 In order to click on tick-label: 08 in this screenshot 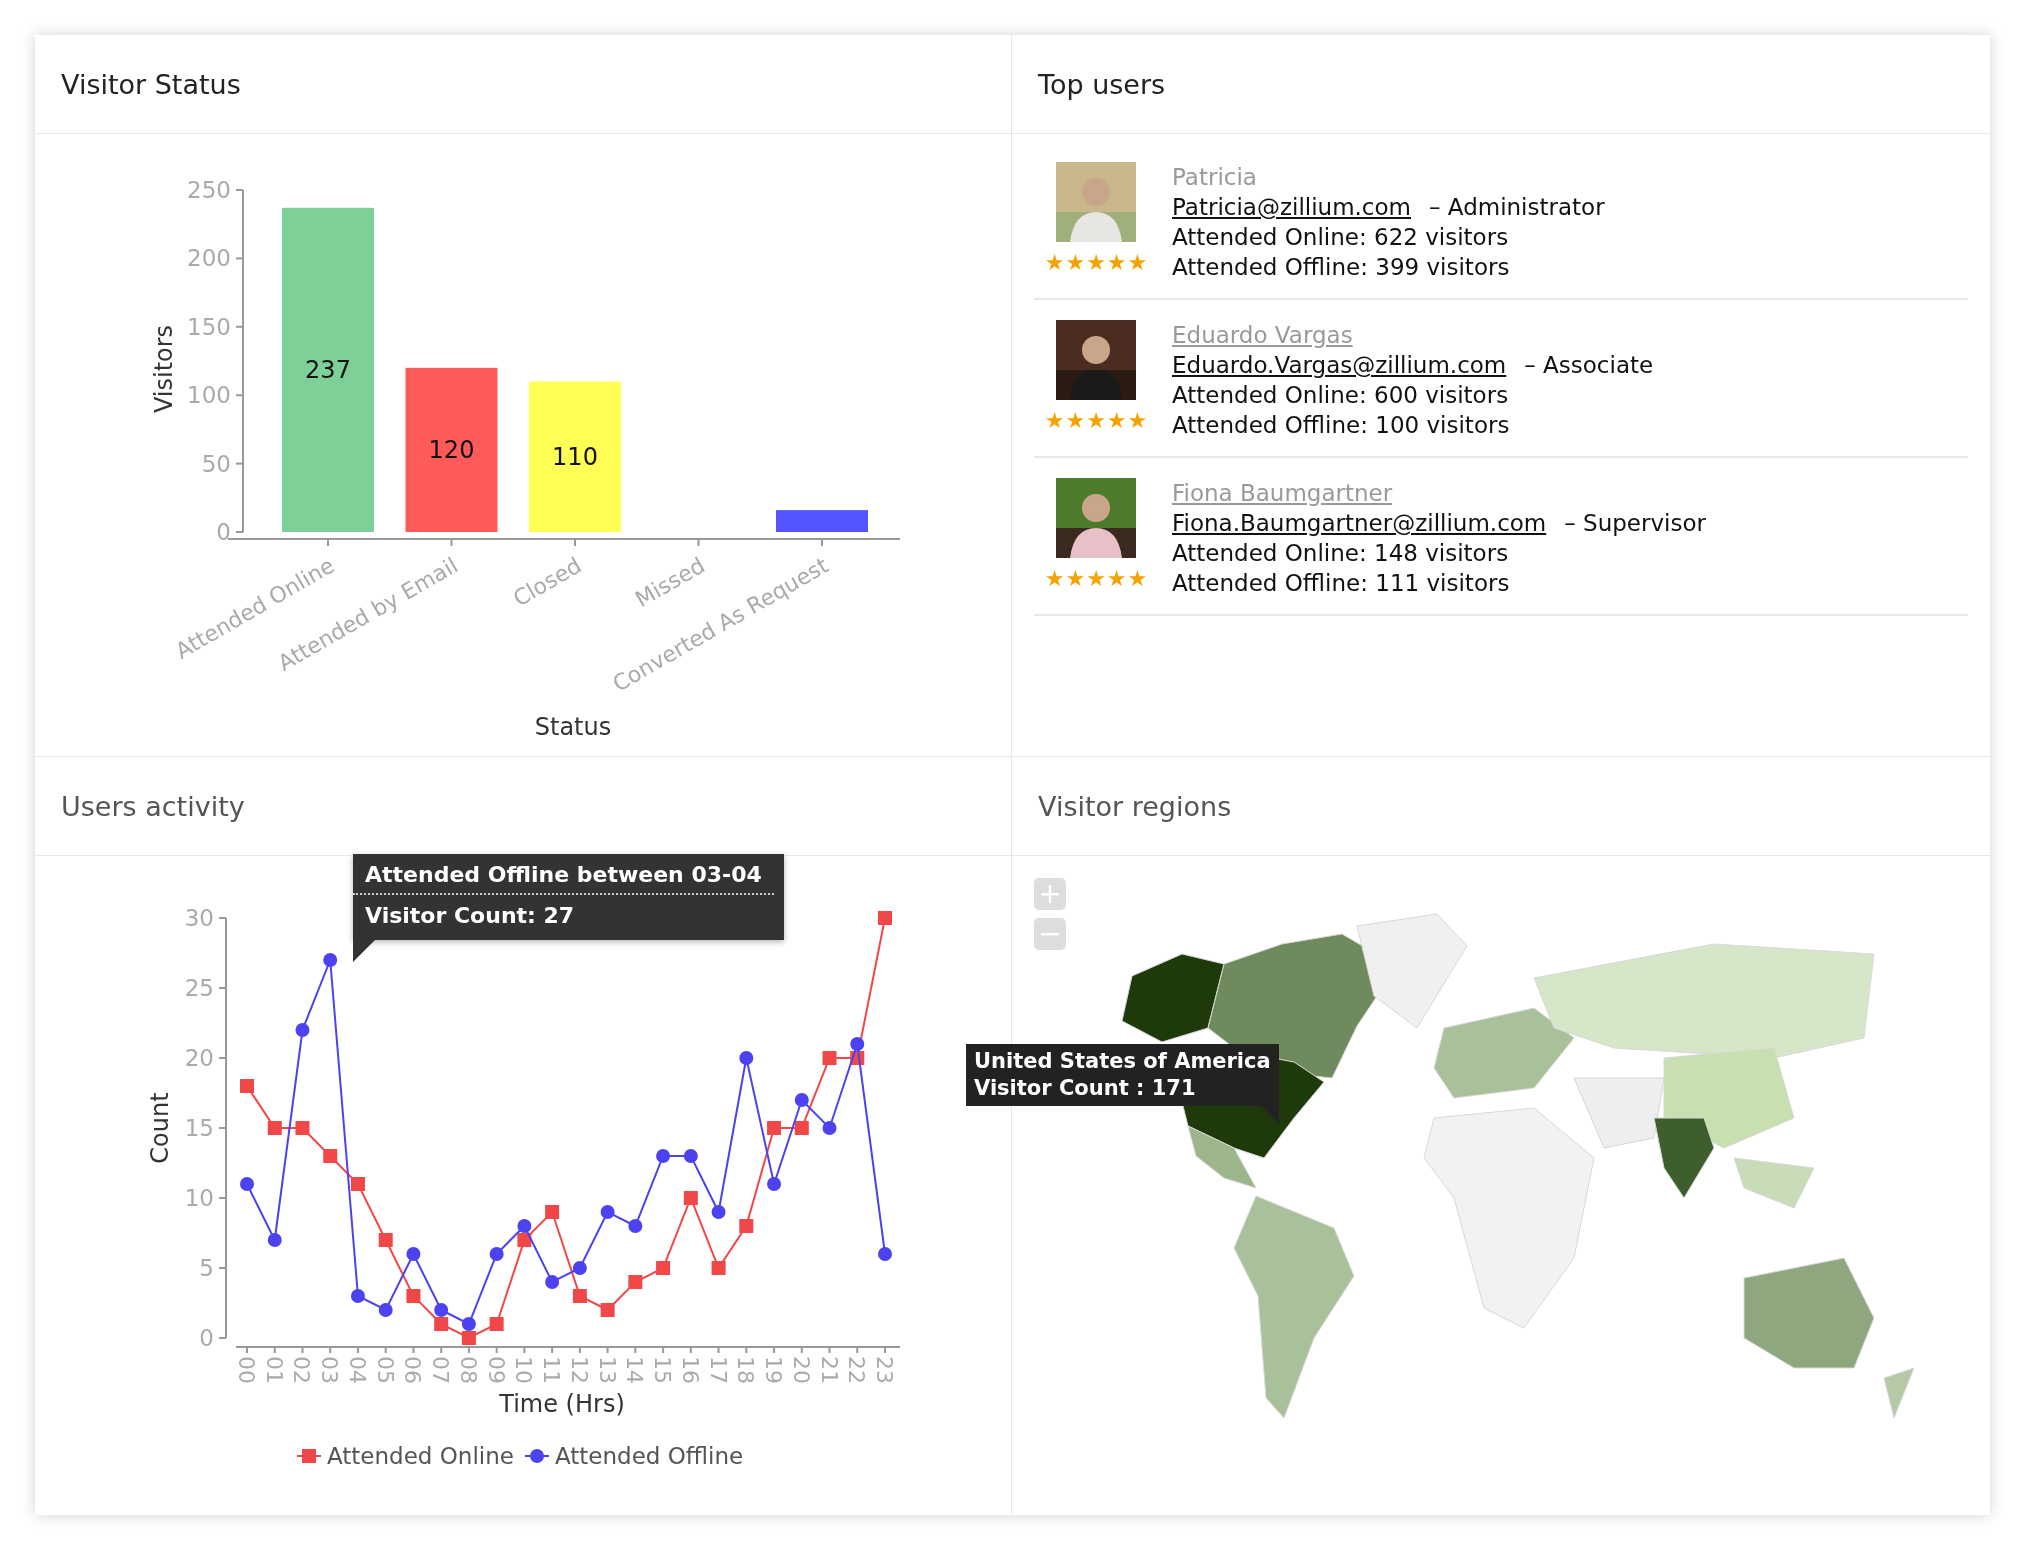, I will do `click(468, 1370)`.